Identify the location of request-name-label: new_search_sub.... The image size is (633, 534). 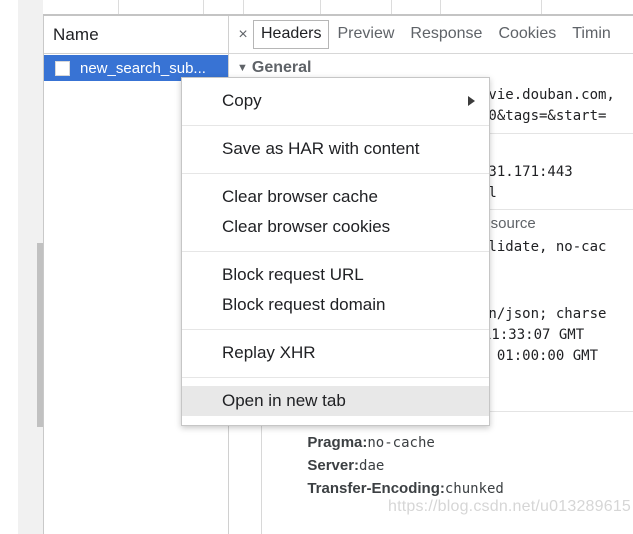
(143, 68).